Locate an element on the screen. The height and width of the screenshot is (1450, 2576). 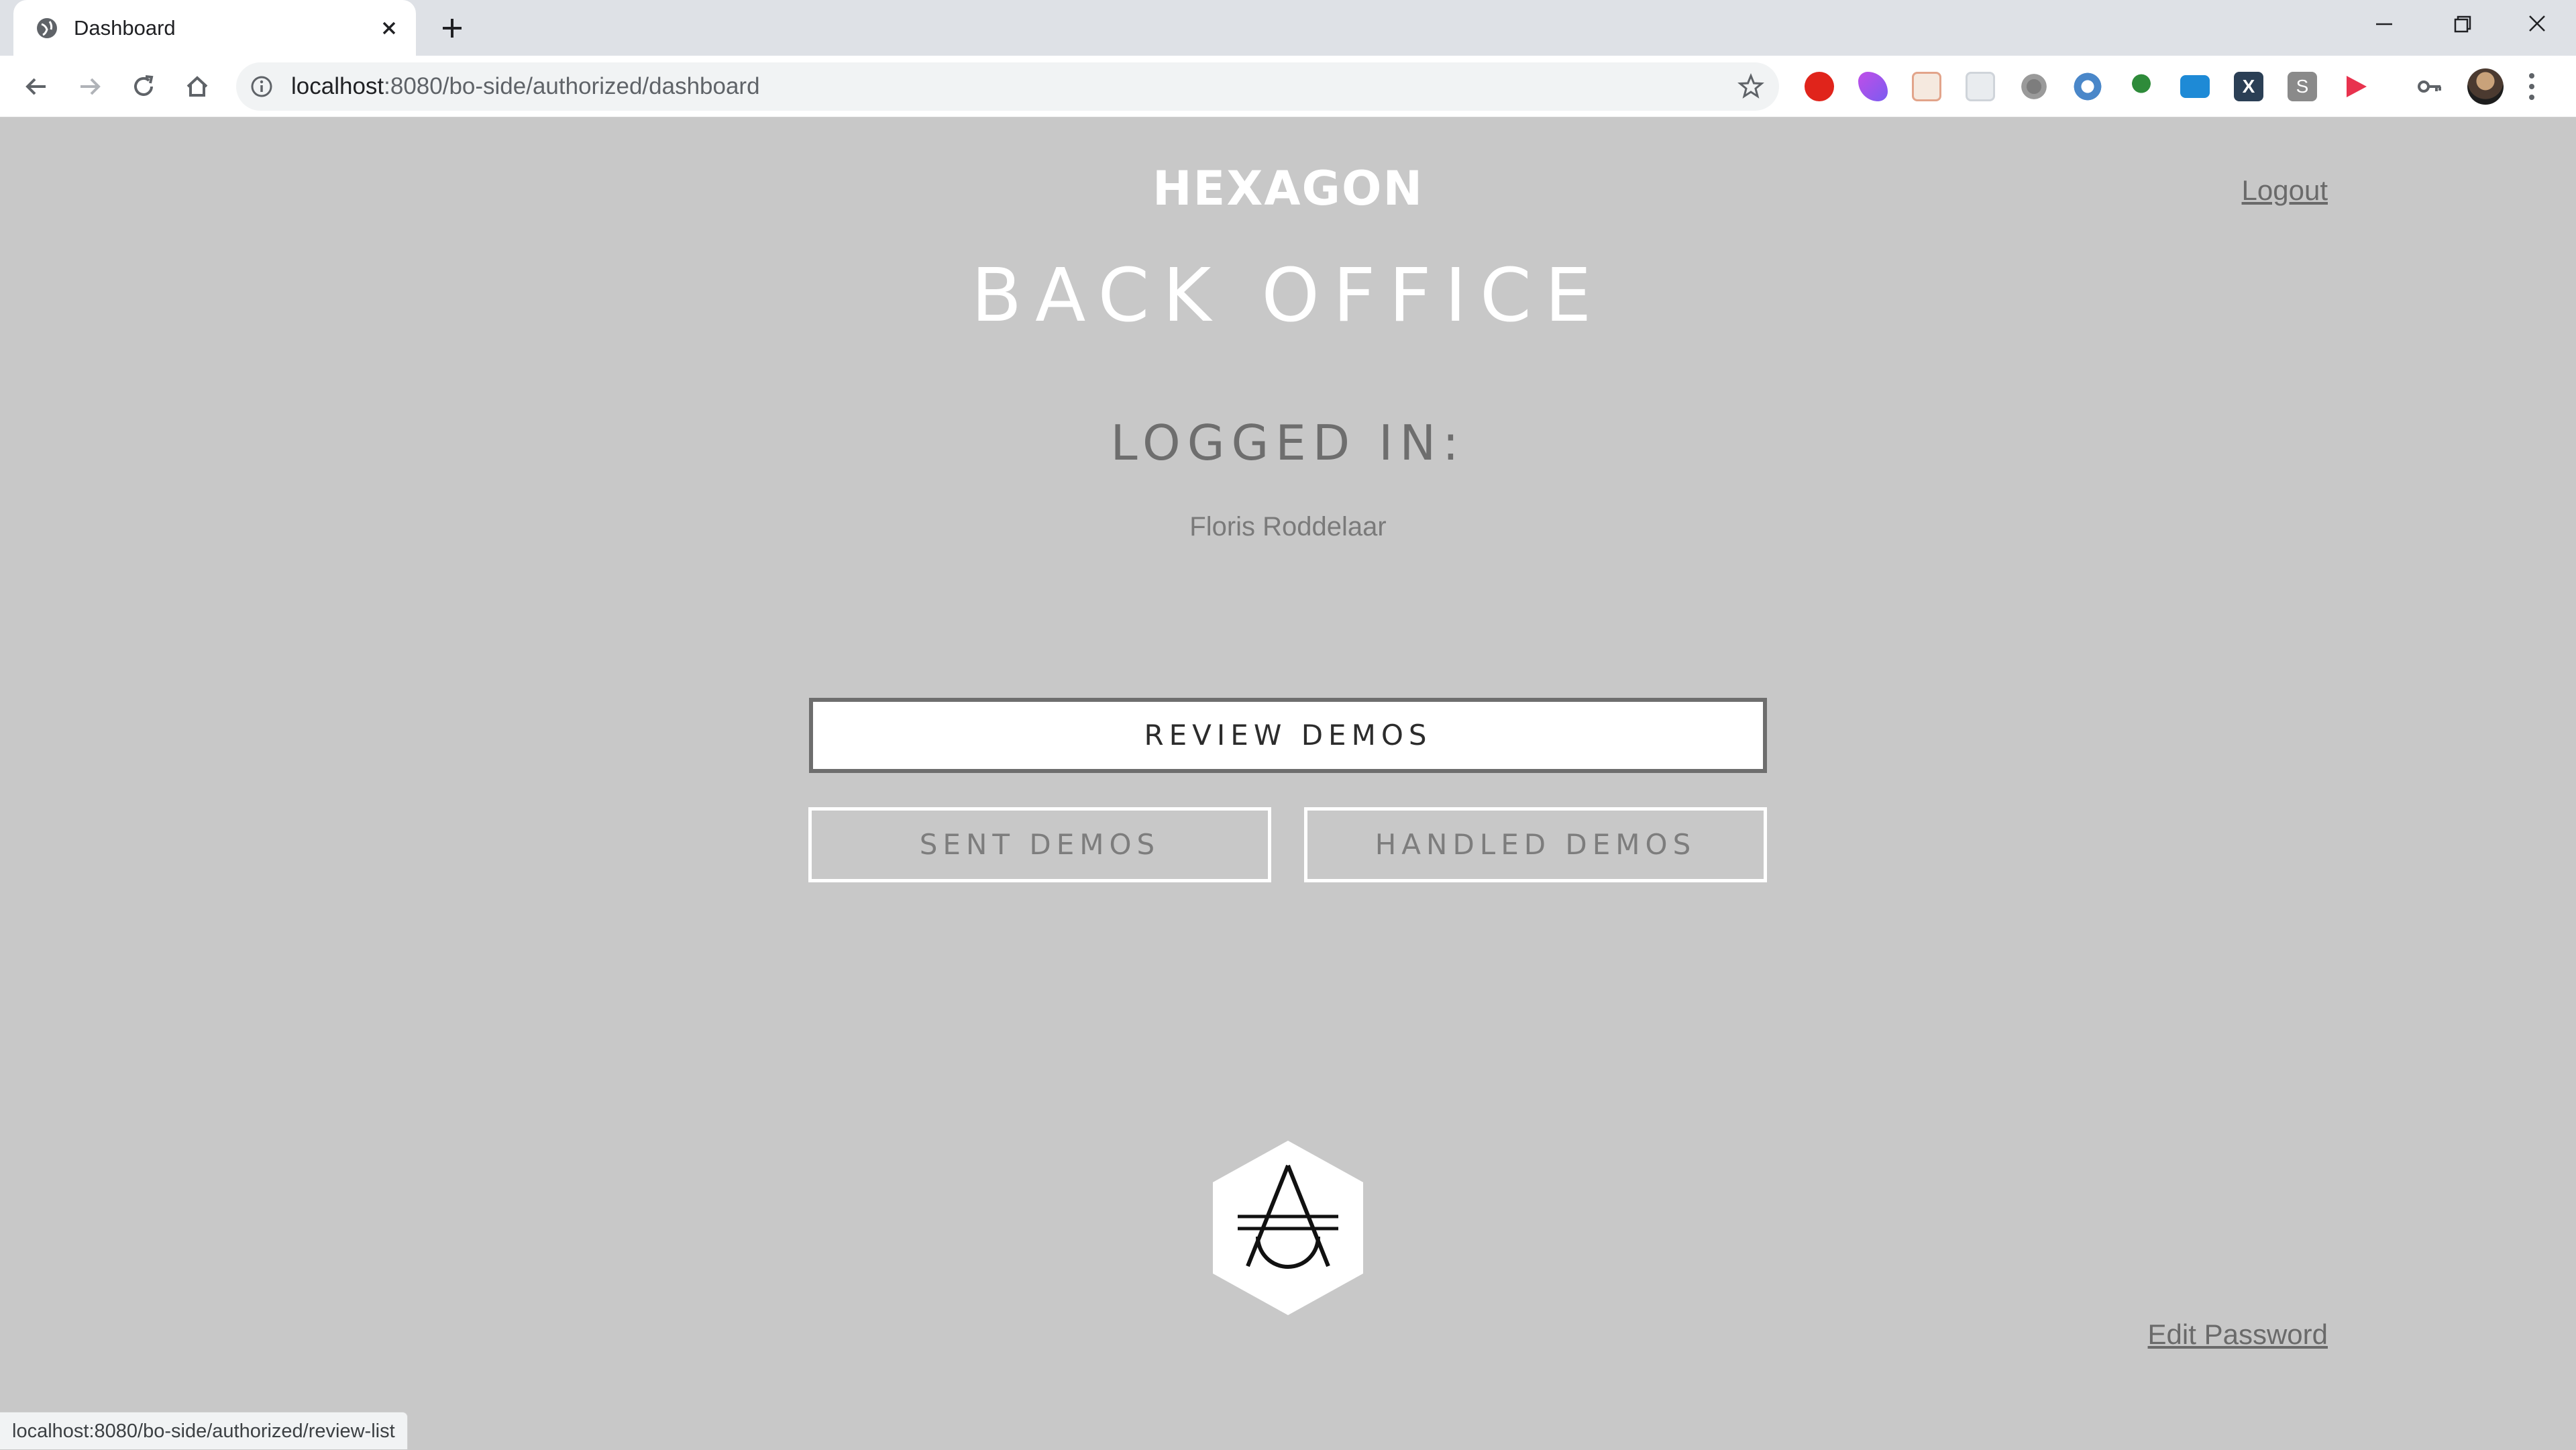
handled-demos-button: HANDLED DEMOS is located at coordinates (1535, 844).